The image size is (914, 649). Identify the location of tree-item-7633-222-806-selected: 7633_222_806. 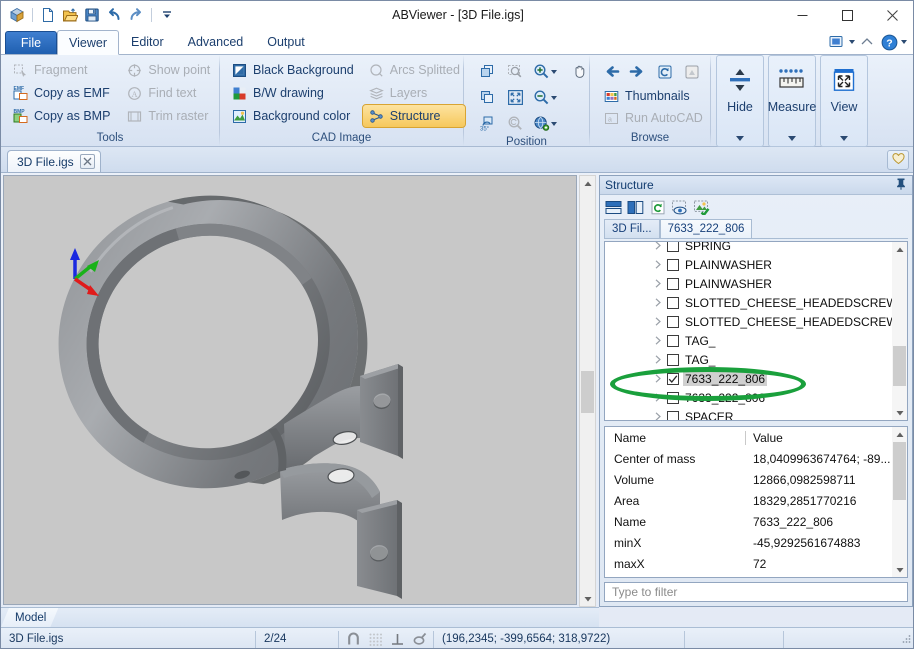
(748, 378).